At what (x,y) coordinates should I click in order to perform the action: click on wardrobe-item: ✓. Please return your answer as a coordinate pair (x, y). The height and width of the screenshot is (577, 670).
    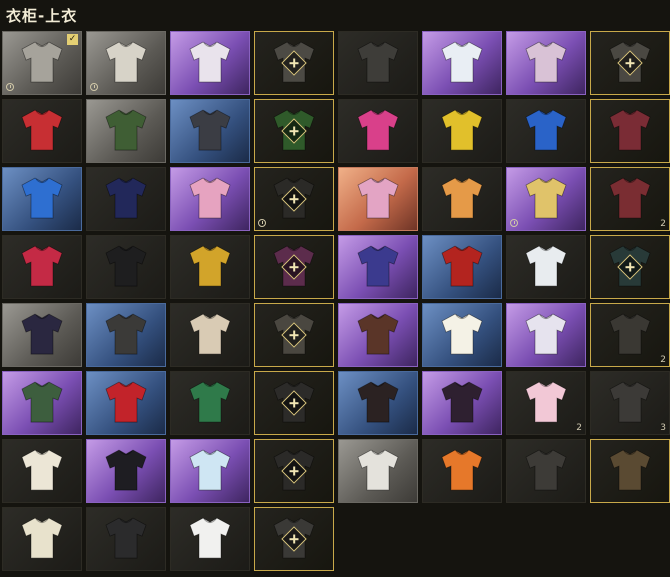
    Looking at the image, I should click on (42, 63).